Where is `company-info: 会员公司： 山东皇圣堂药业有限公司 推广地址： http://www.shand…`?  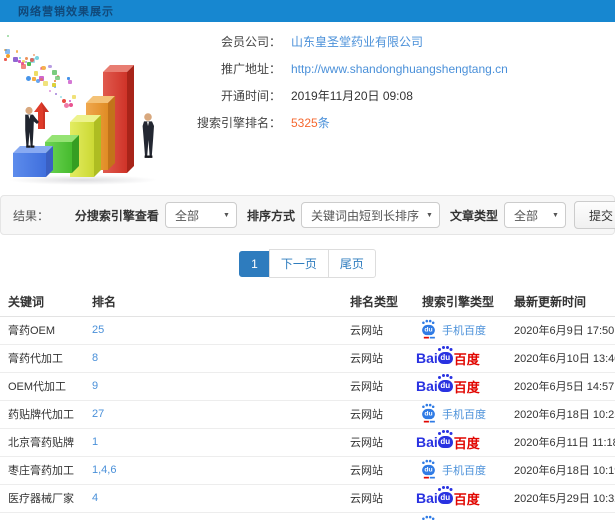
company-info: 会员公司： 山东皇圣堂药业有限公司 推广地址： http://www.shand… is located at coordinates (400, 82).